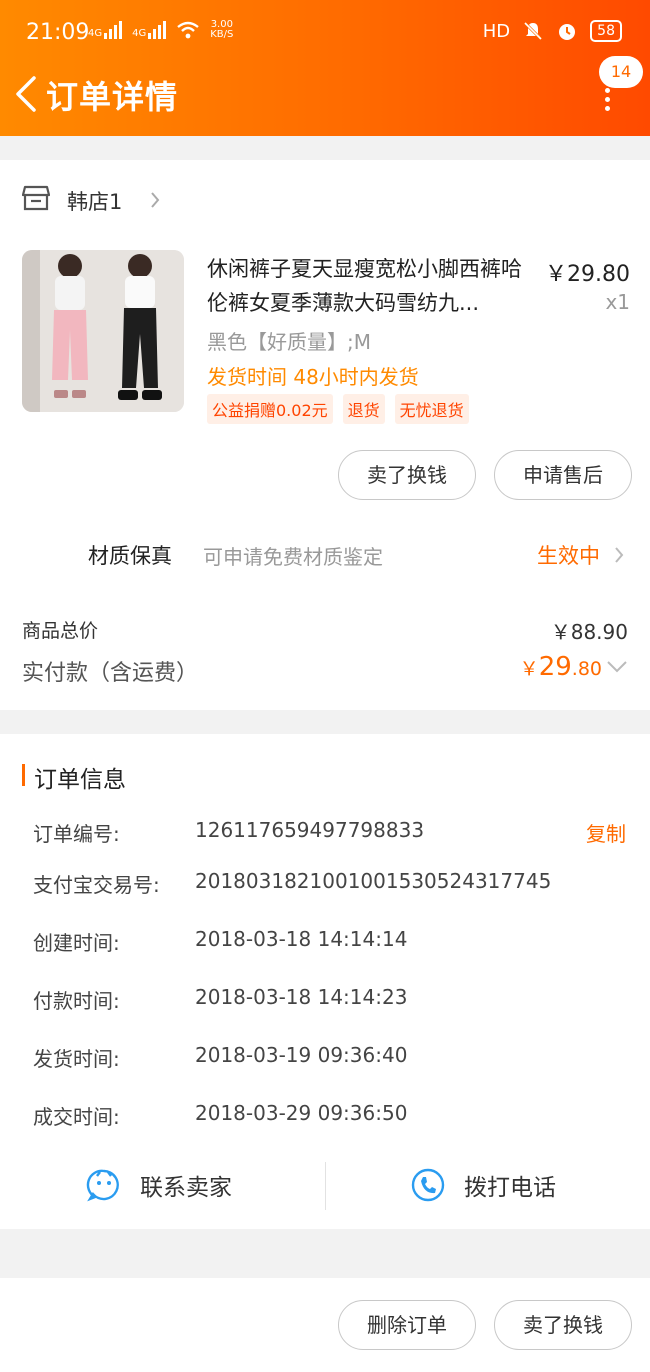 Image resolution: width=650 pixels, height=1372 pixels. I want to click on network-indicators: 4G 4G 3.00 KB/S, so click(160, 30).